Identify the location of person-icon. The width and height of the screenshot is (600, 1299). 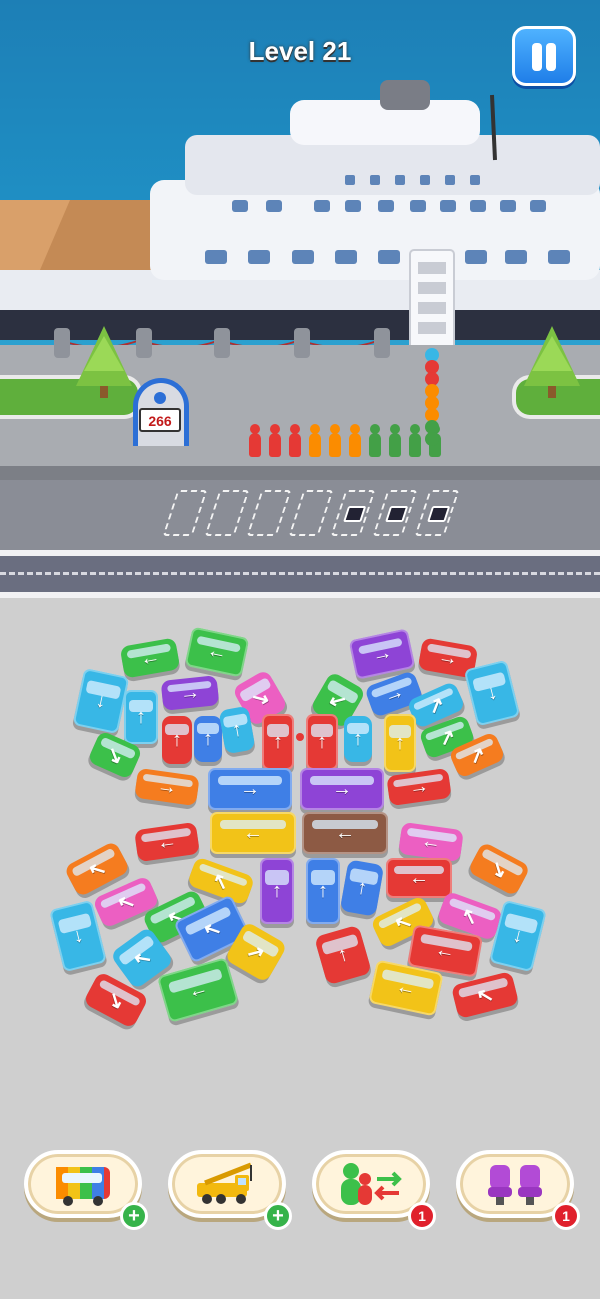
(160, 398).